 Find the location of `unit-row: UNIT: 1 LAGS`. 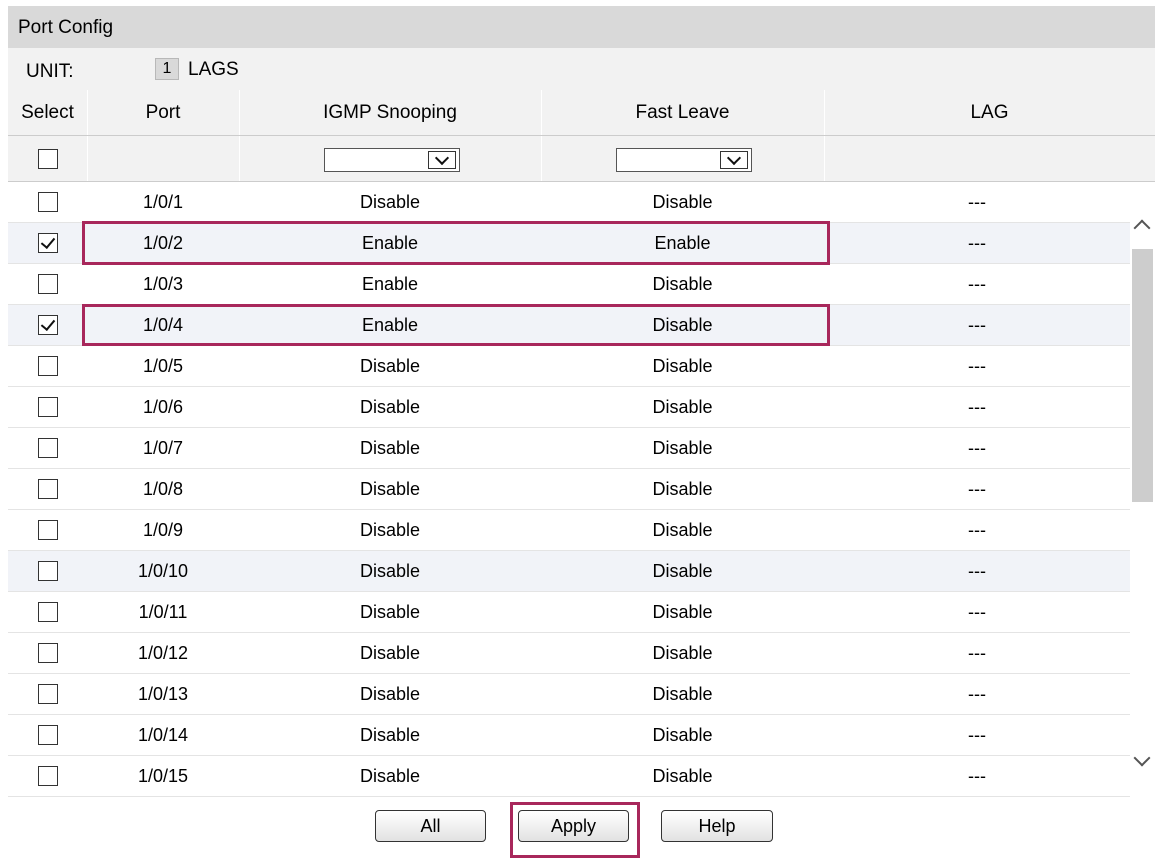

unit-row: UNIT: 1 LAGS is located at coordinates (581, 69).